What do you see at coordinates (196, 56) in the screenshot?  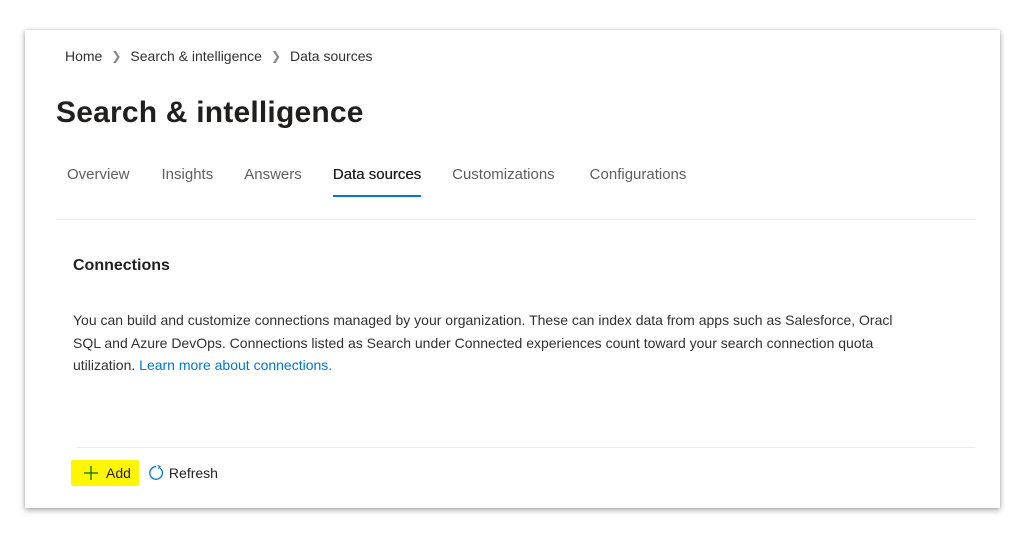 I see `breadcrumb-search-intelligence: Search & intelligence` at bounding box center [196, 56].